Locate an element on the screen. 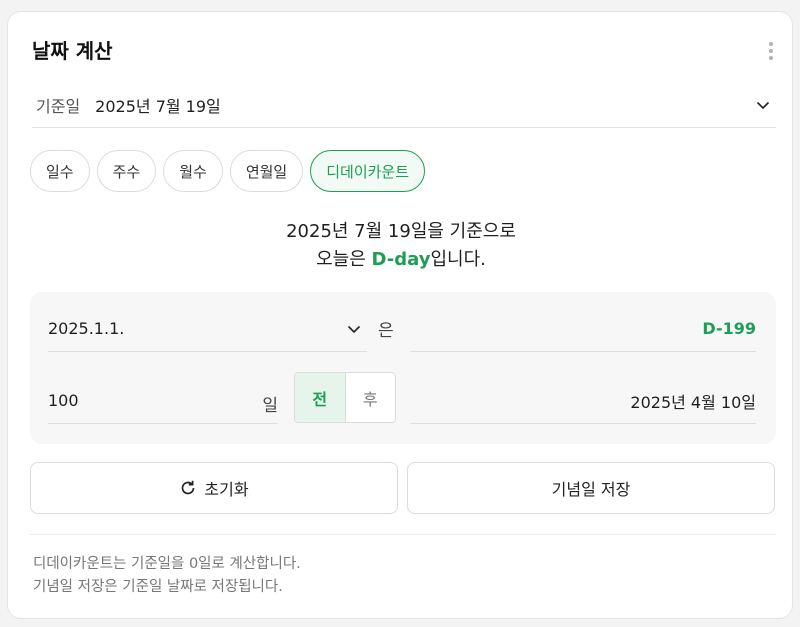  divider is located at coordinates (403, 534).